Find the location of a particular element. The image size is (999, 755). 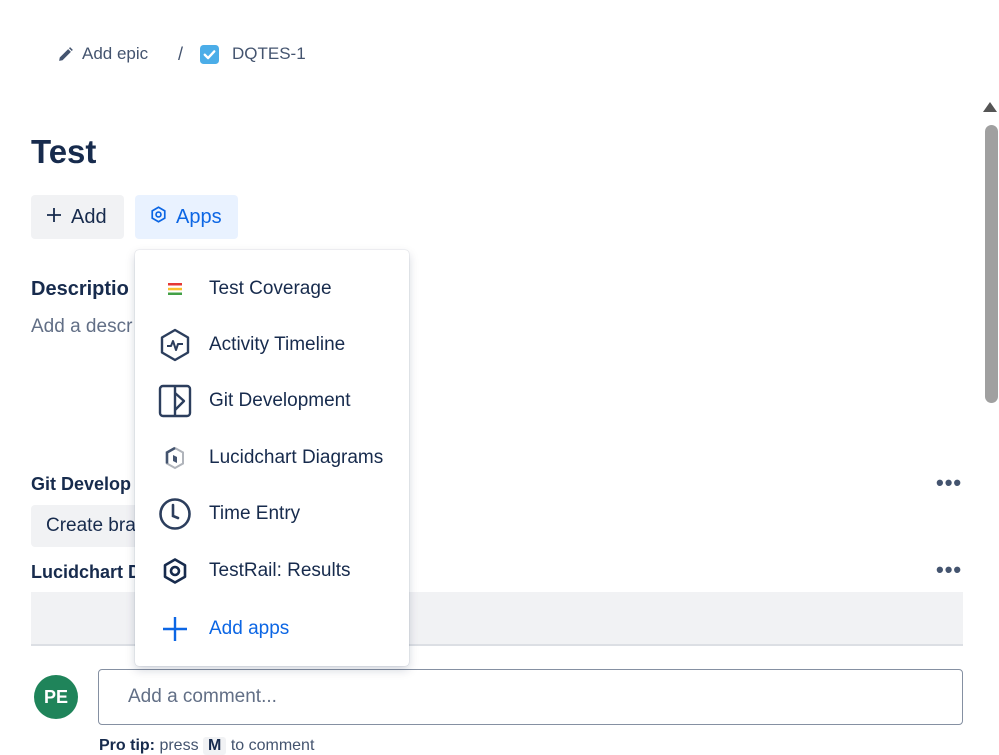

menu-item-label: Test Coverage is located at coordinates (270, 288).